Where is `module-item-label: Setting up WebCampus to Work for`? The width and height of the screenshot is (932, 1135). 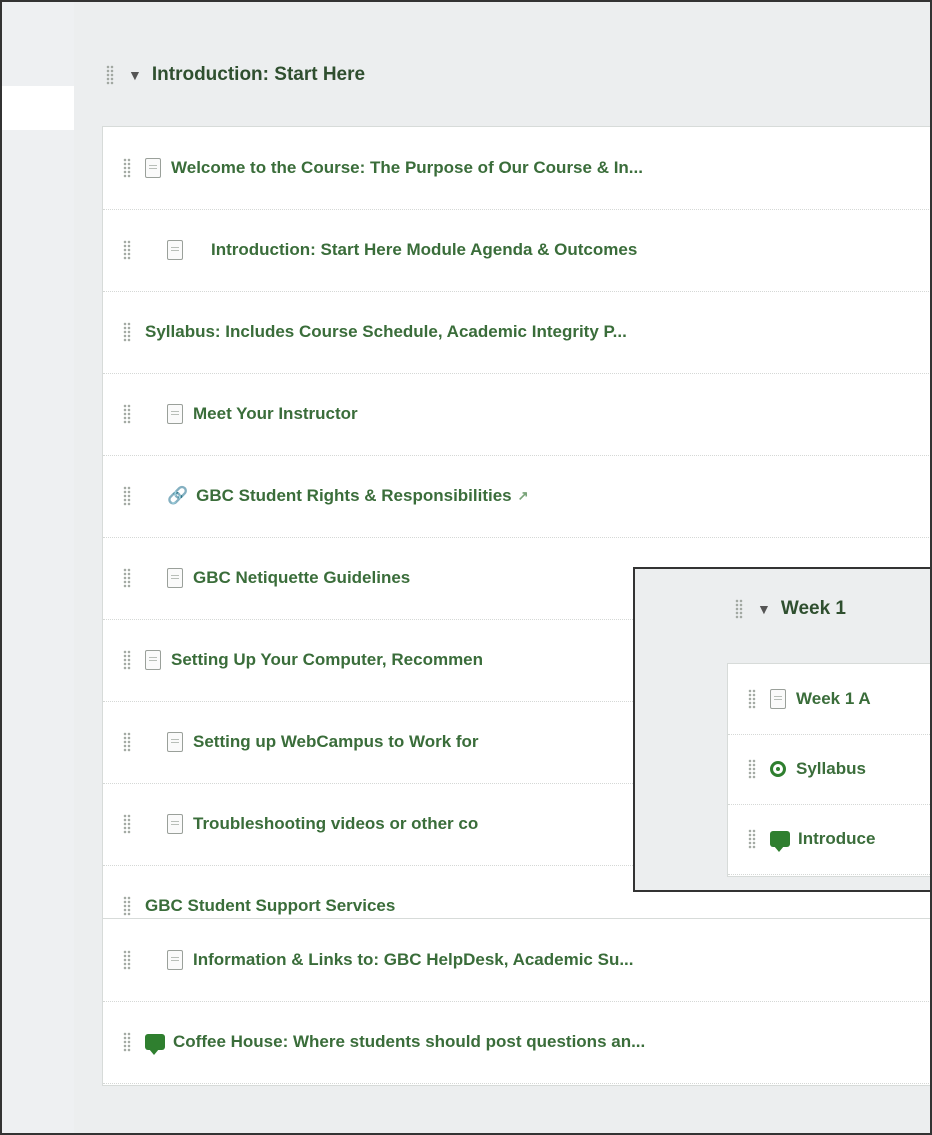
module-item-label: Setting up WebCampus to Work for is located at coordinates (336, 742).